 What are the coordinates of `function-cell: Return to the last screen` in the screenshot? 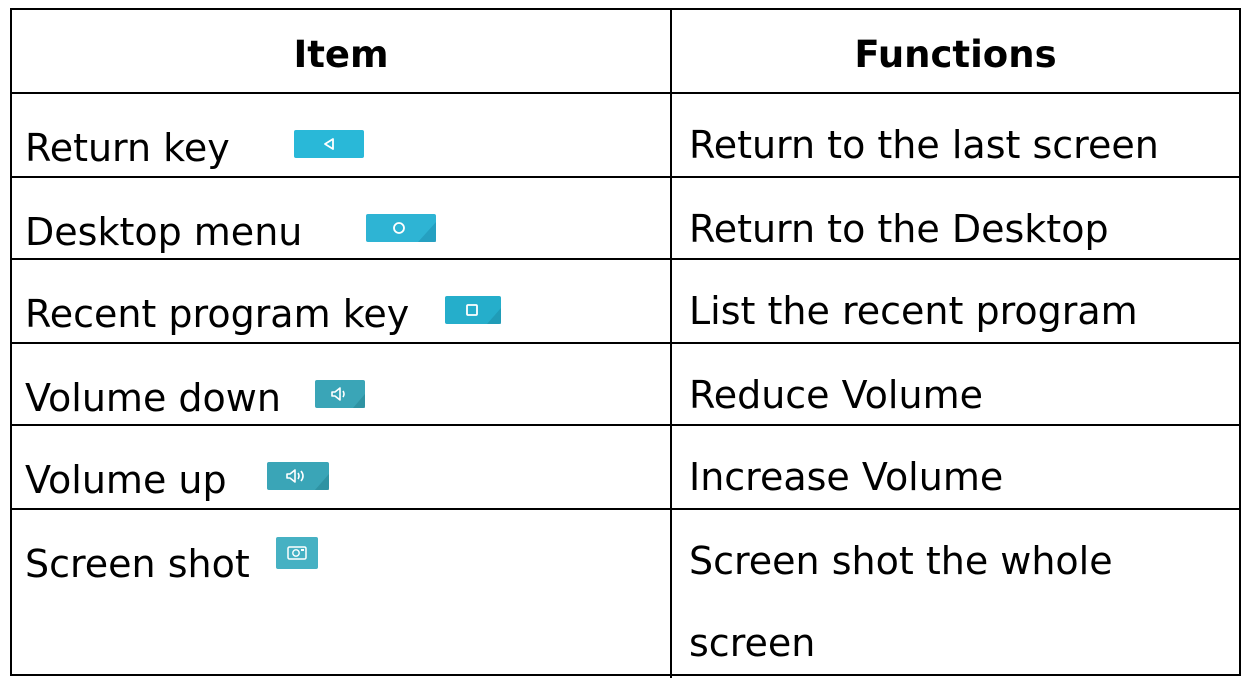 It's located at (955, 135).